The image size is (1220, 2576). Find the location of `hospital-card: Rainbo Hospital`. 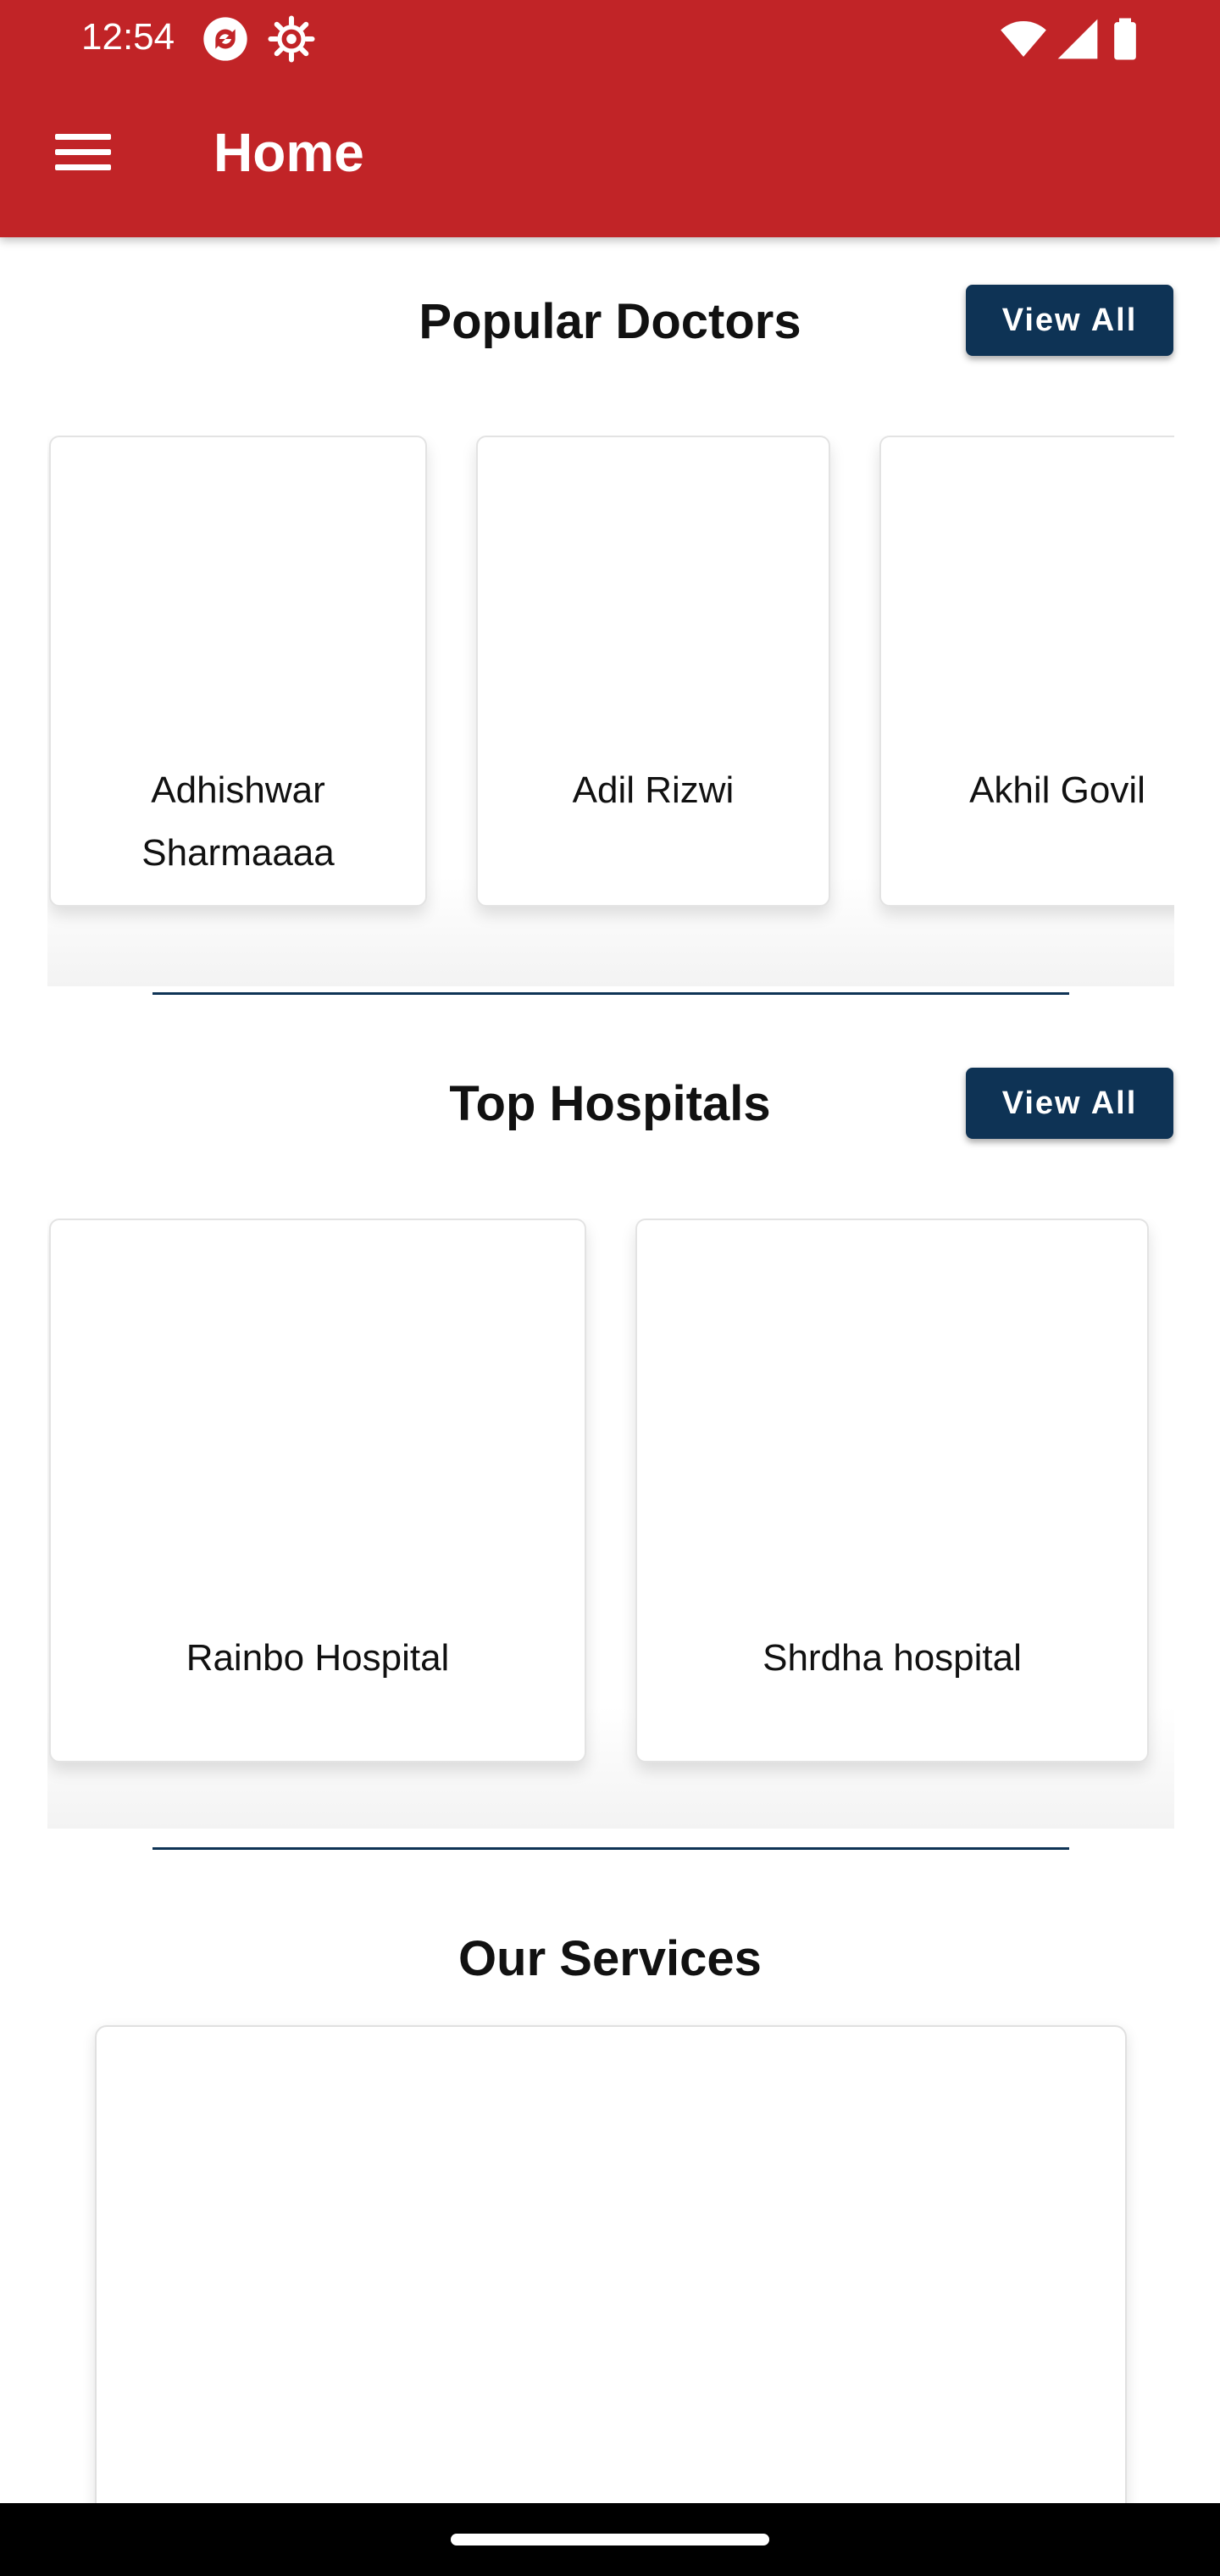

hospital-card: Rainbo Hospital is located at coordinates (317, 1491).